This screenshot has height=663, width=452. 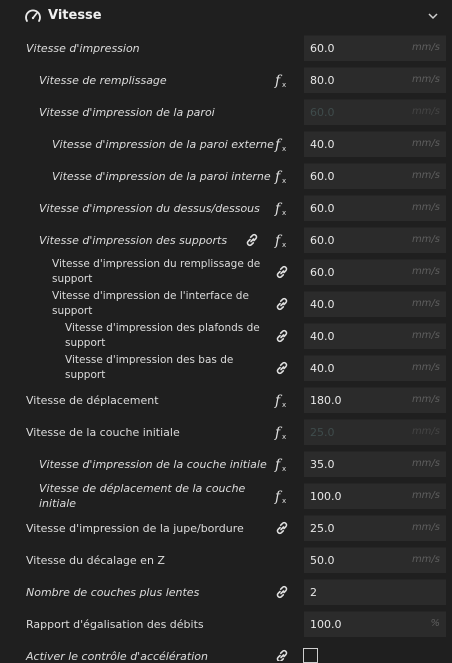 What do you see at coordinates (375, 144) in the screenshot?
I see `outer-wall-speed-field: 40.0 mm/s` at bounding box center [375, 144].